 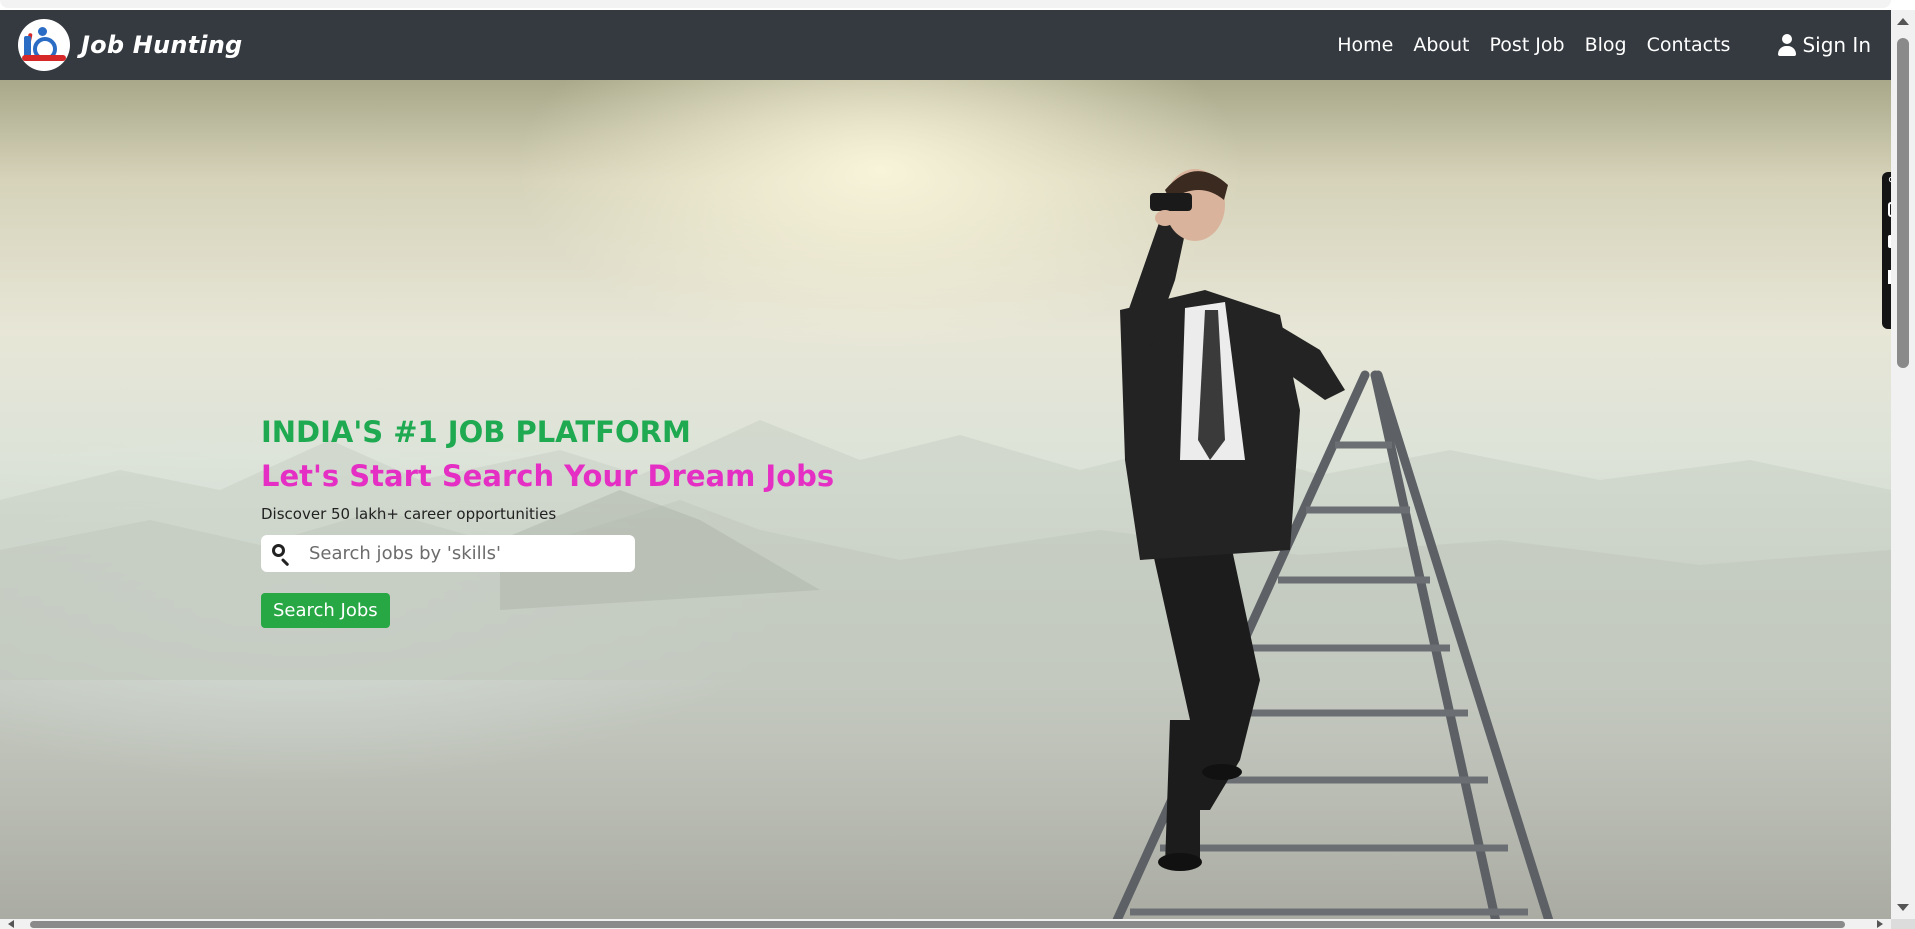 I want to click on search-input, so click(x=459, y=553).